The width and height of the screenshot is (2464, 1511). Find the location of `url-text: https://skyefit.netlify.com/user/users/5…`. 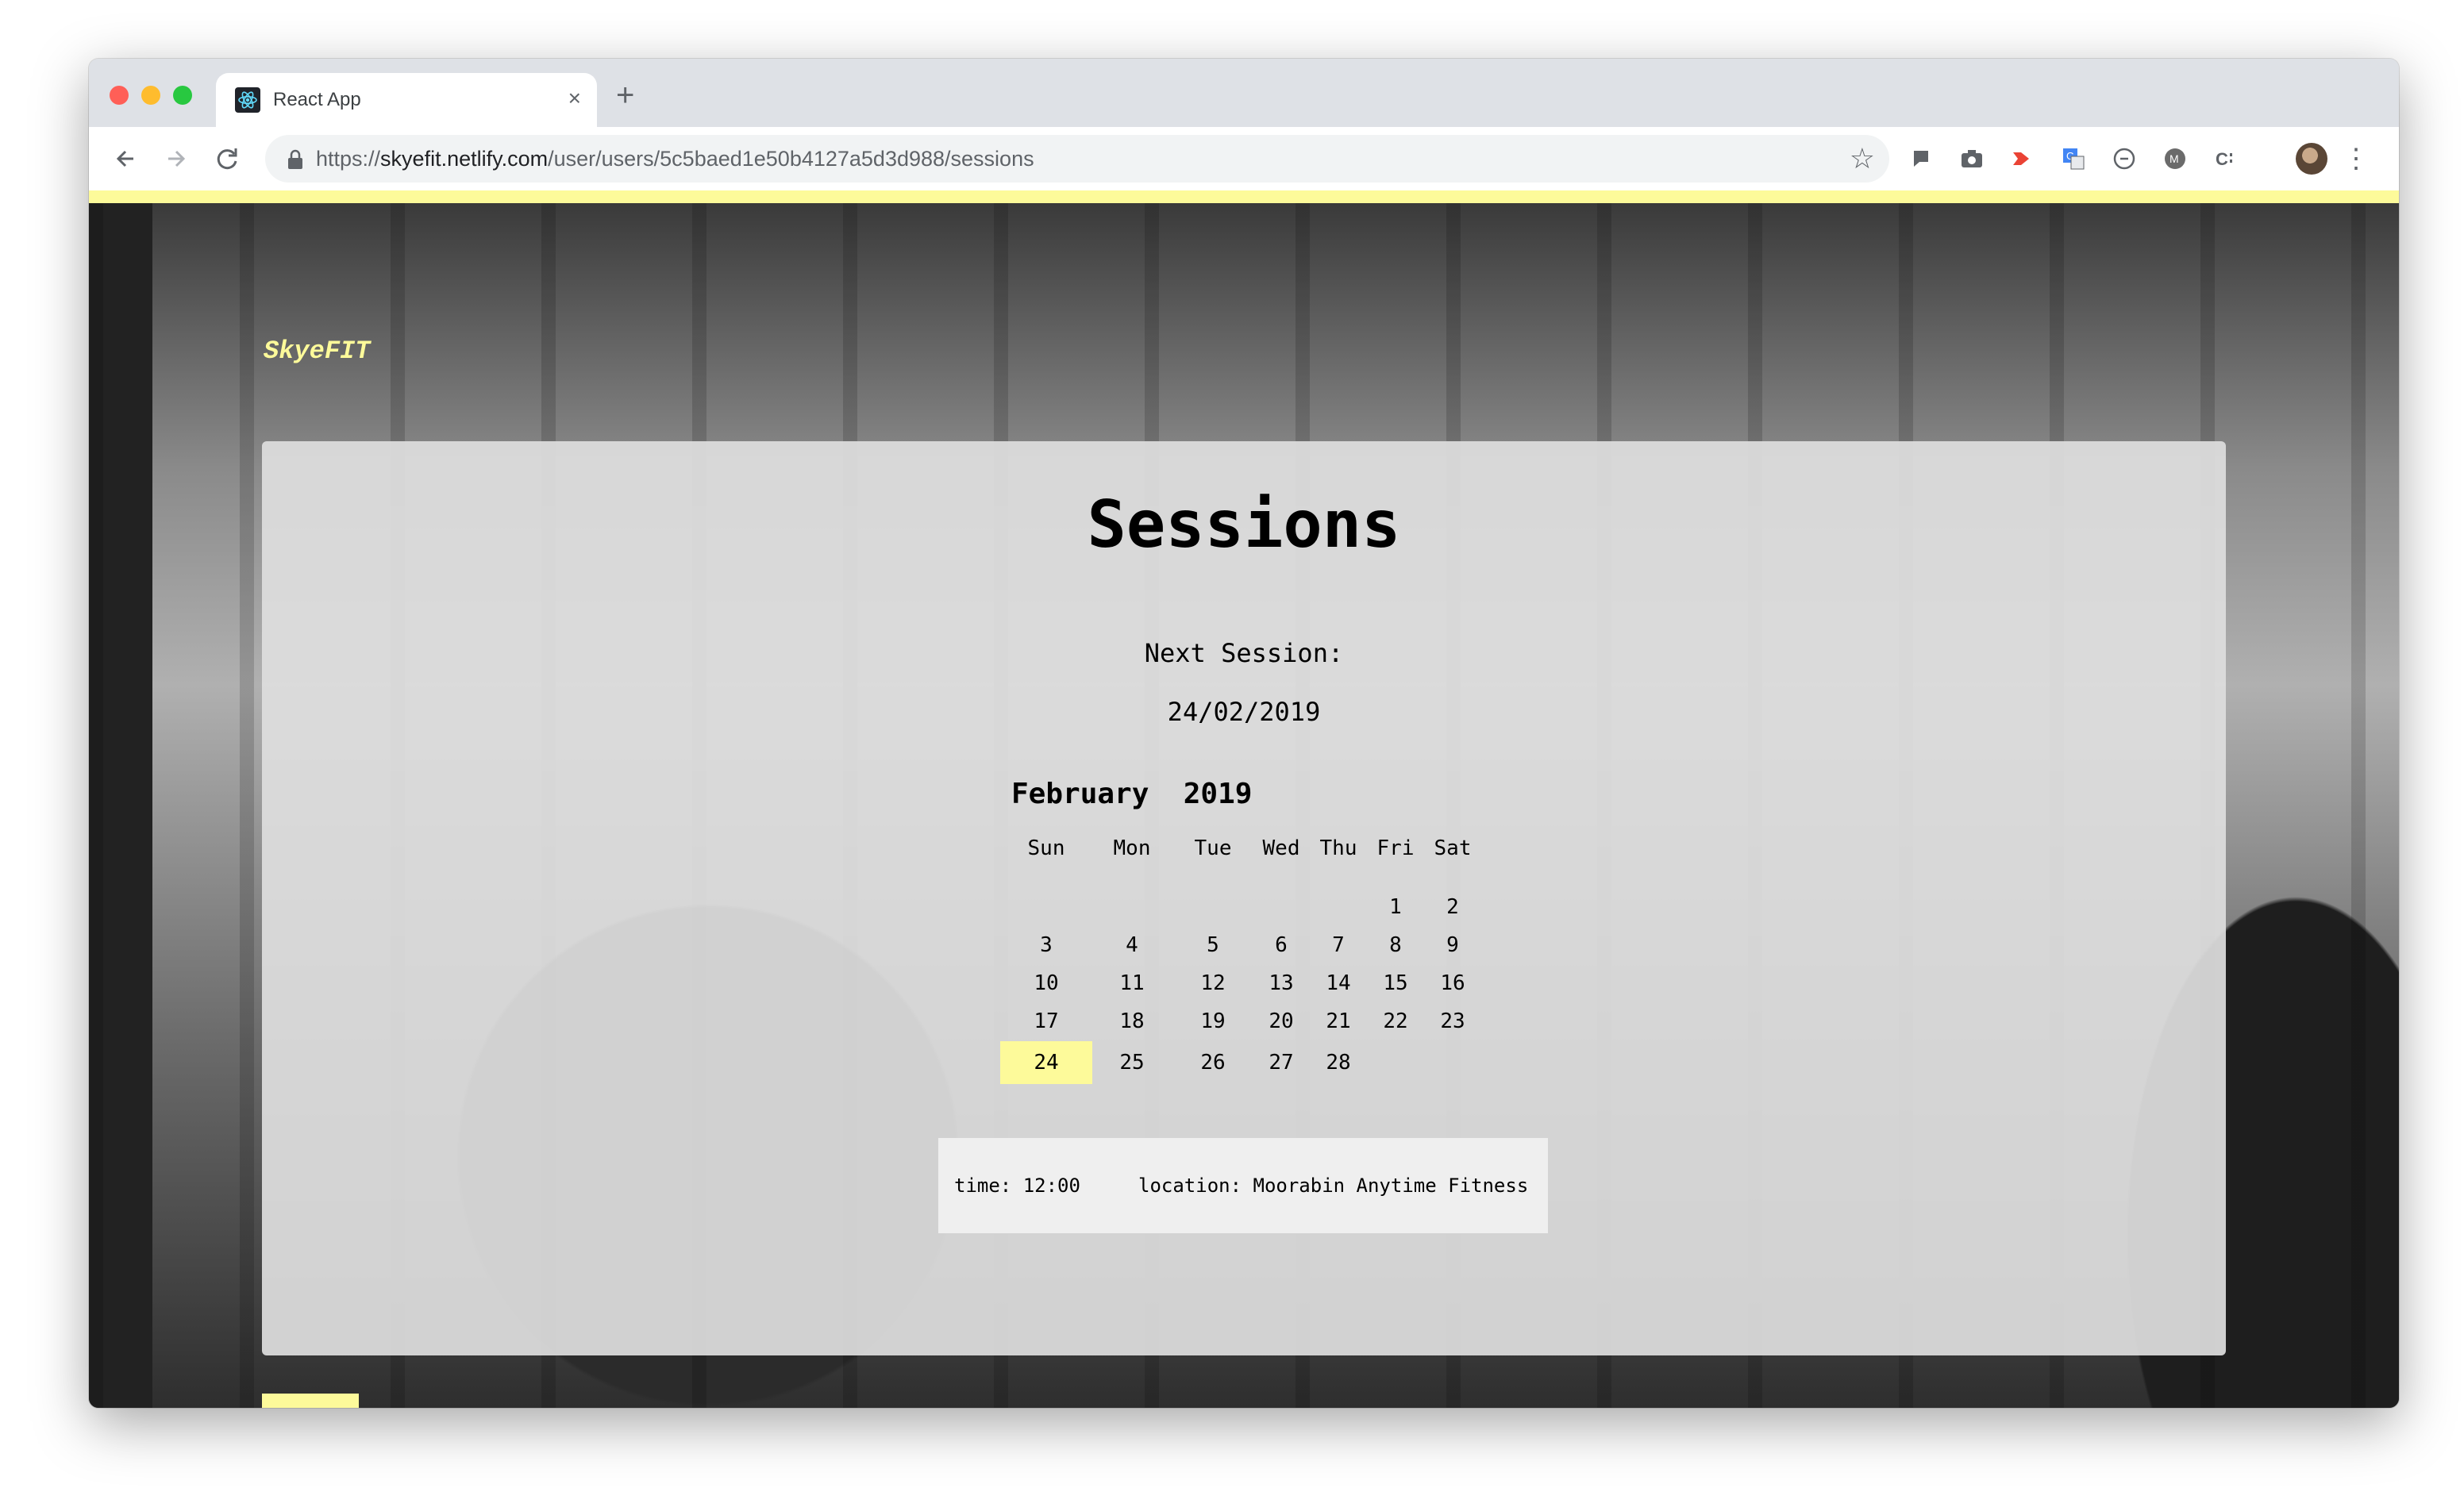

url-text: https://skyefit.netlify.com/user/users/5… is located at coordinates (675, 159).